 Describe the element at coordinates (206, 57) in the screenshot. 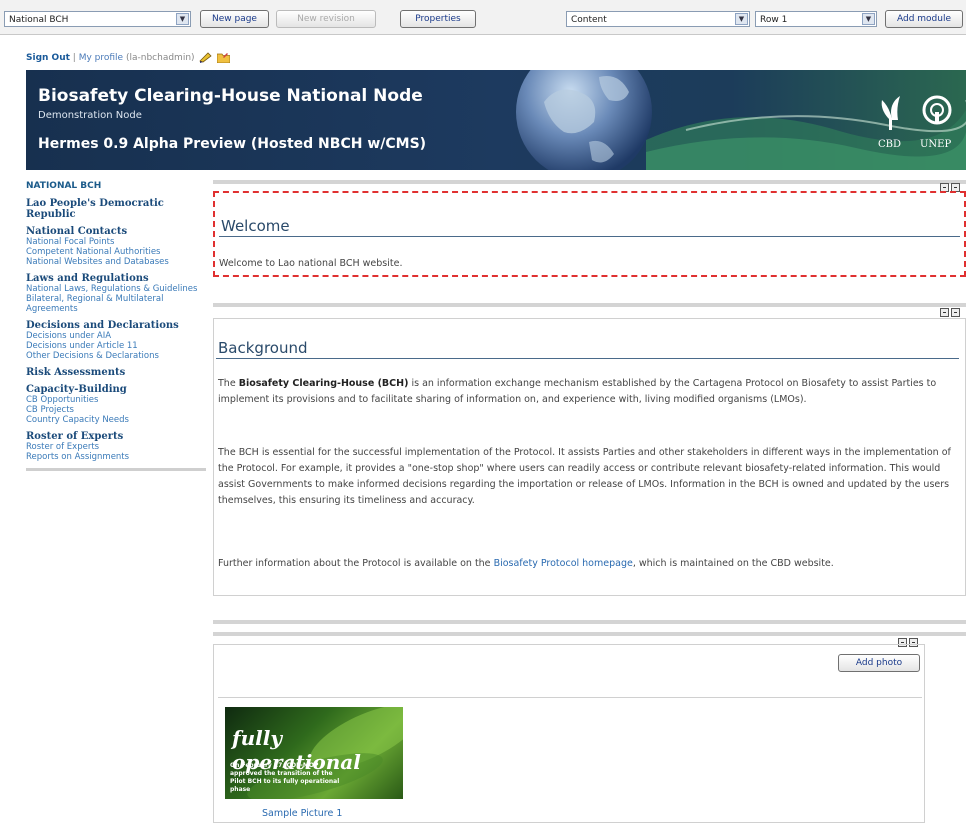

I see `edit-icon` at that location.